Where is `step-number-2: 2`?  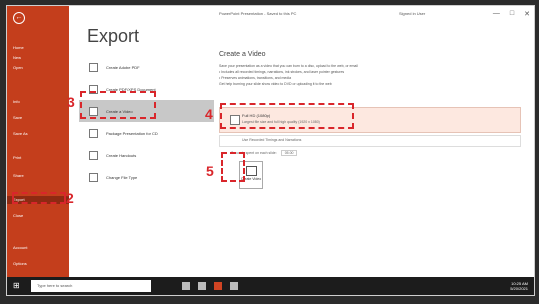 step-number-2: 2 is located at coordinates (70, 198).